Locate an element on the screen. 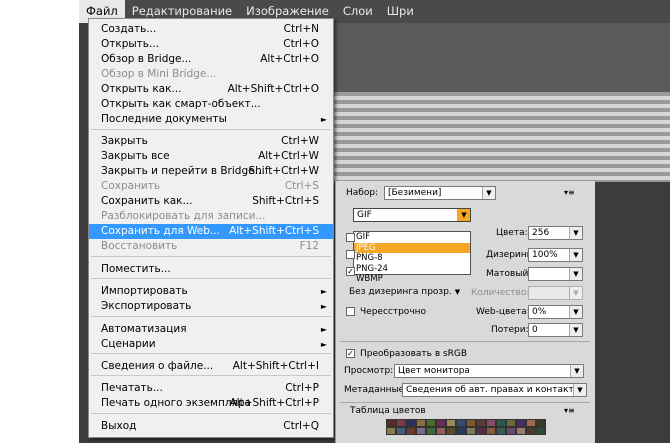  menu-item-11: Сохранить как... Shift+Ctrl+S is located at coordinates (211, 201).